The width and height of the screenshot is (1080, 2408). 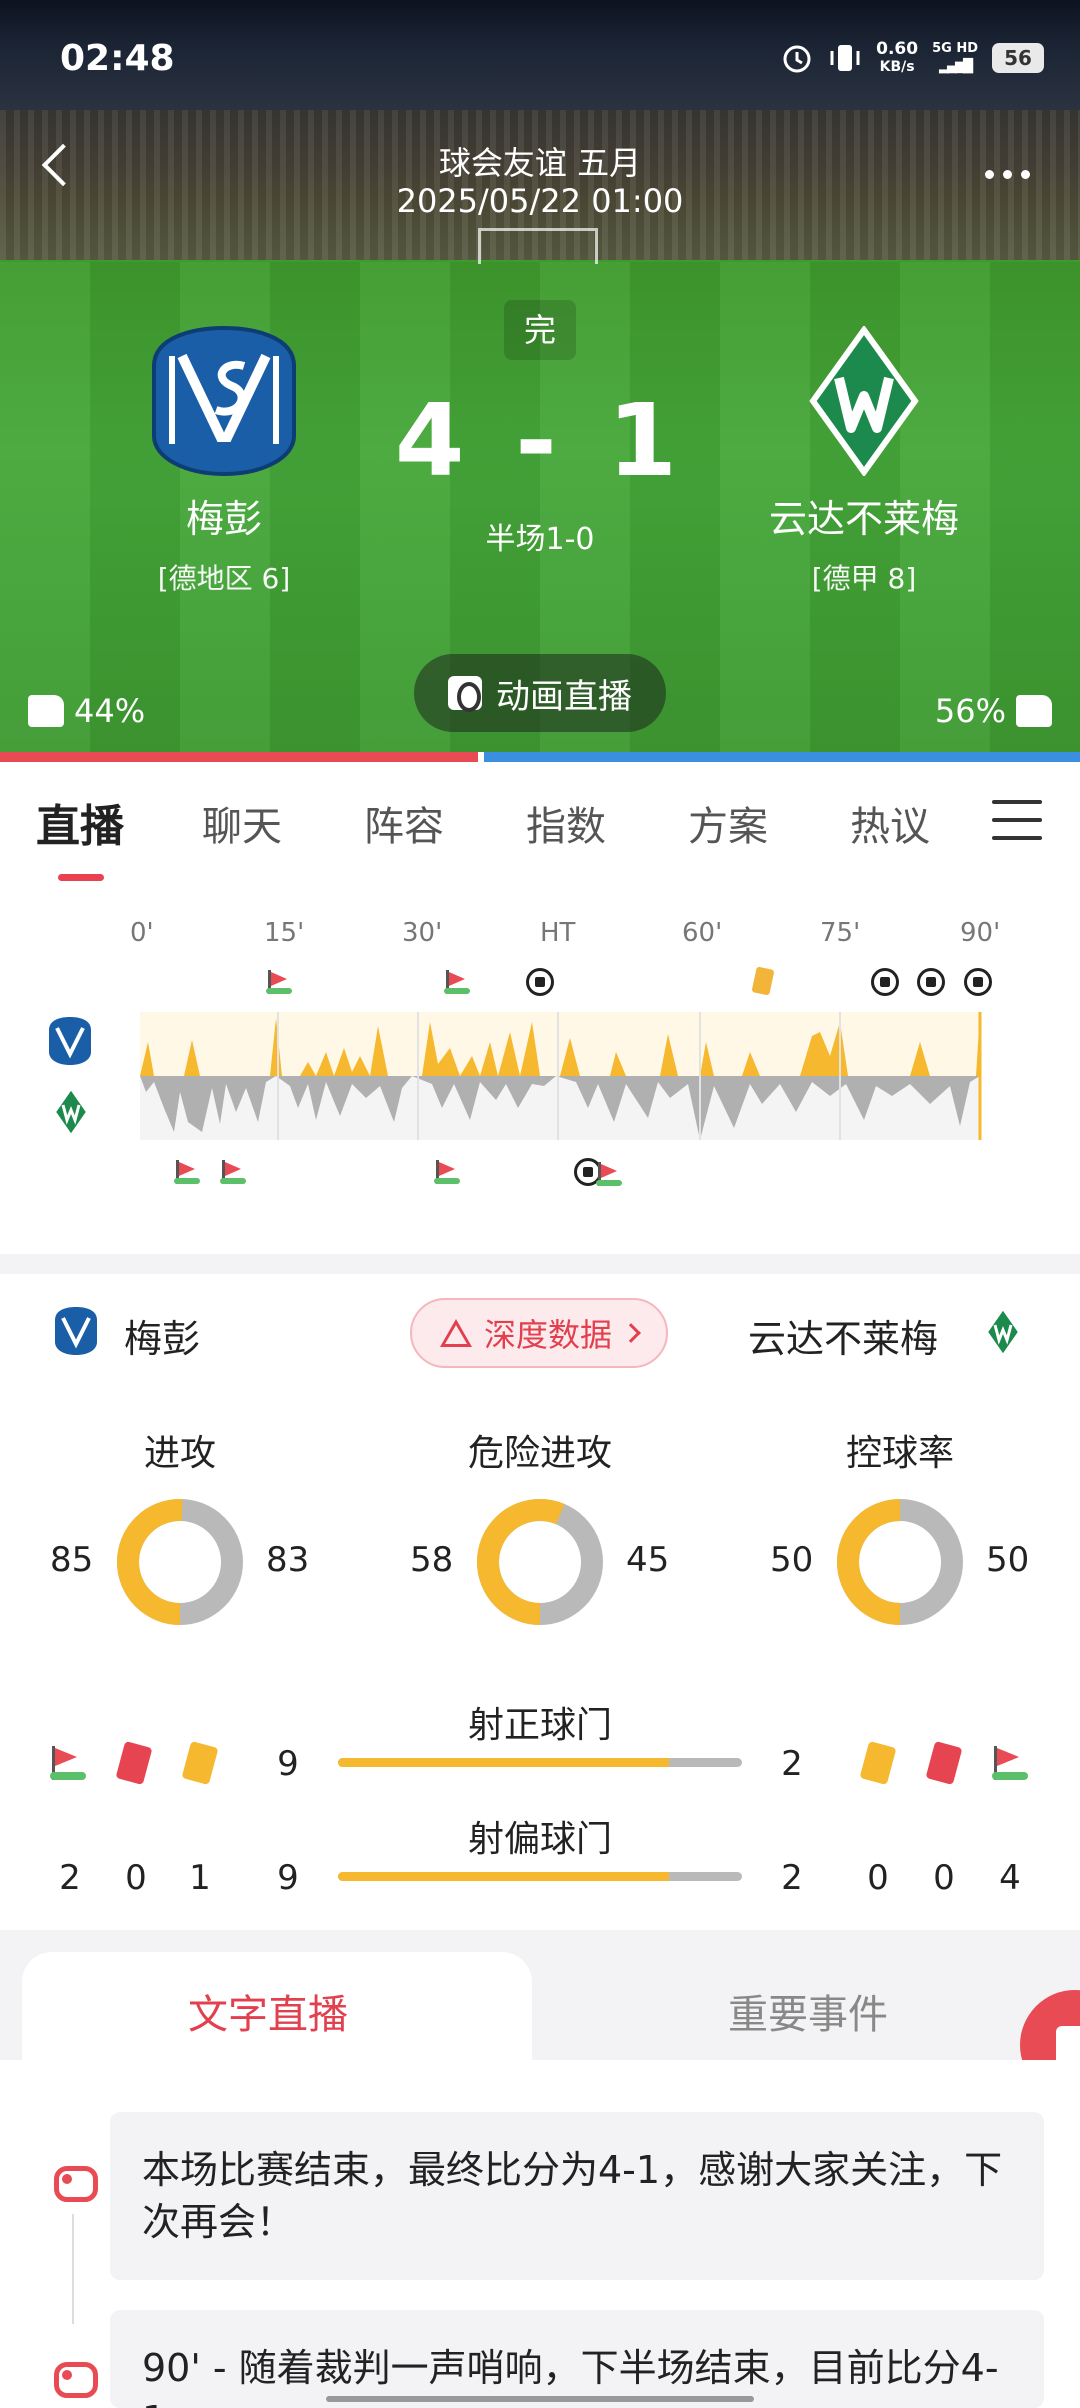 What do you see at coordinates (792, 1764) in the screenshot?
I see `shots-on-away: 2` at bounding box center [792, 1764].